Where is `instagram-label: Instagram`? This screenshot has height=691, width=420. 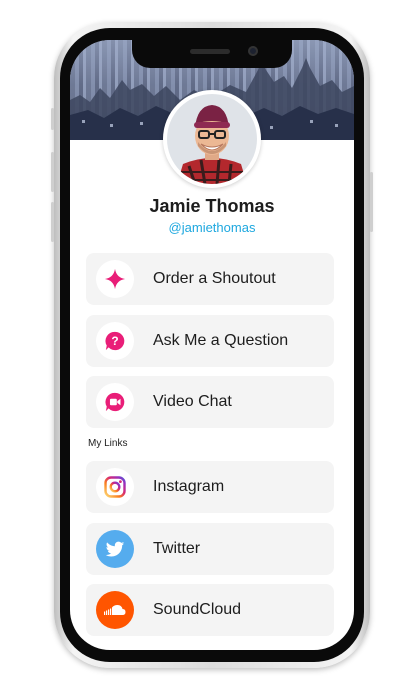 instagram-label: Instagram is located at coordinates (189, 486).